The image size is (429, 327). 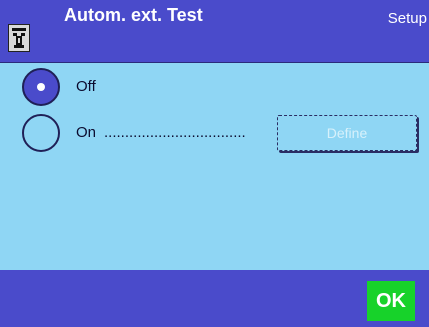 I want to click on option-on-label: On, so click(x=86, y=132).